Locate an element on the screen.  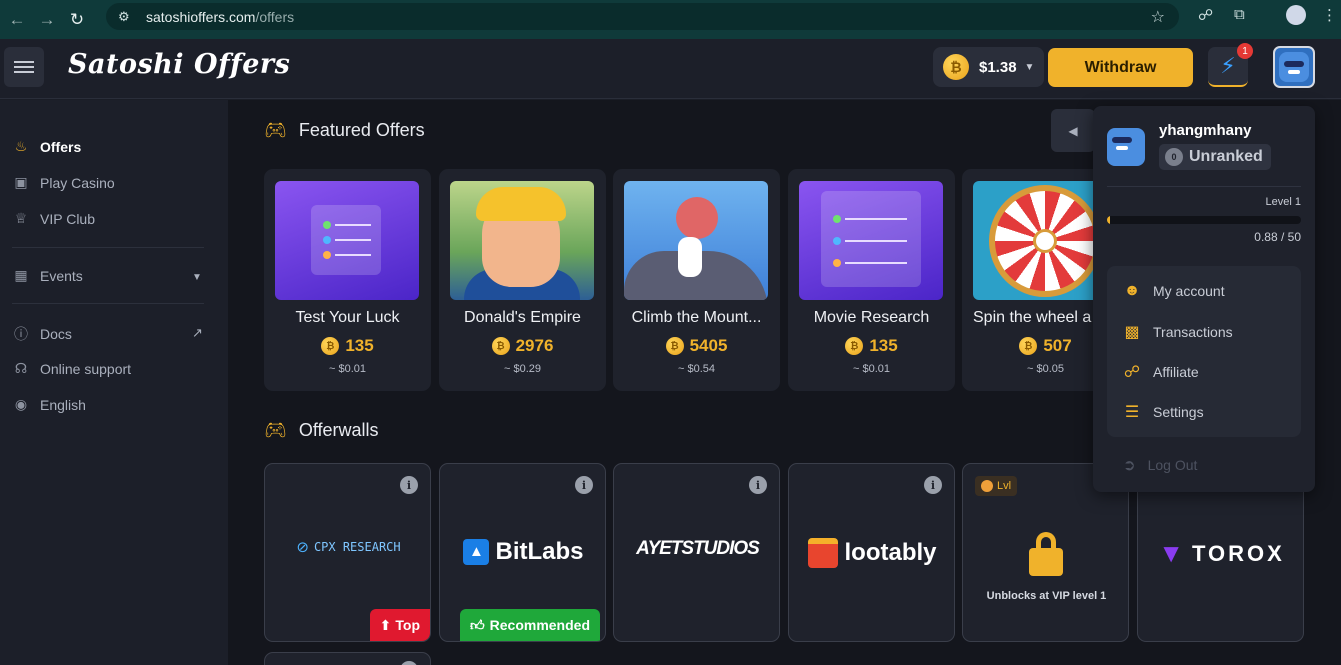
gamepad-icon: 🎮︎ is located at coordinates (275, 130).